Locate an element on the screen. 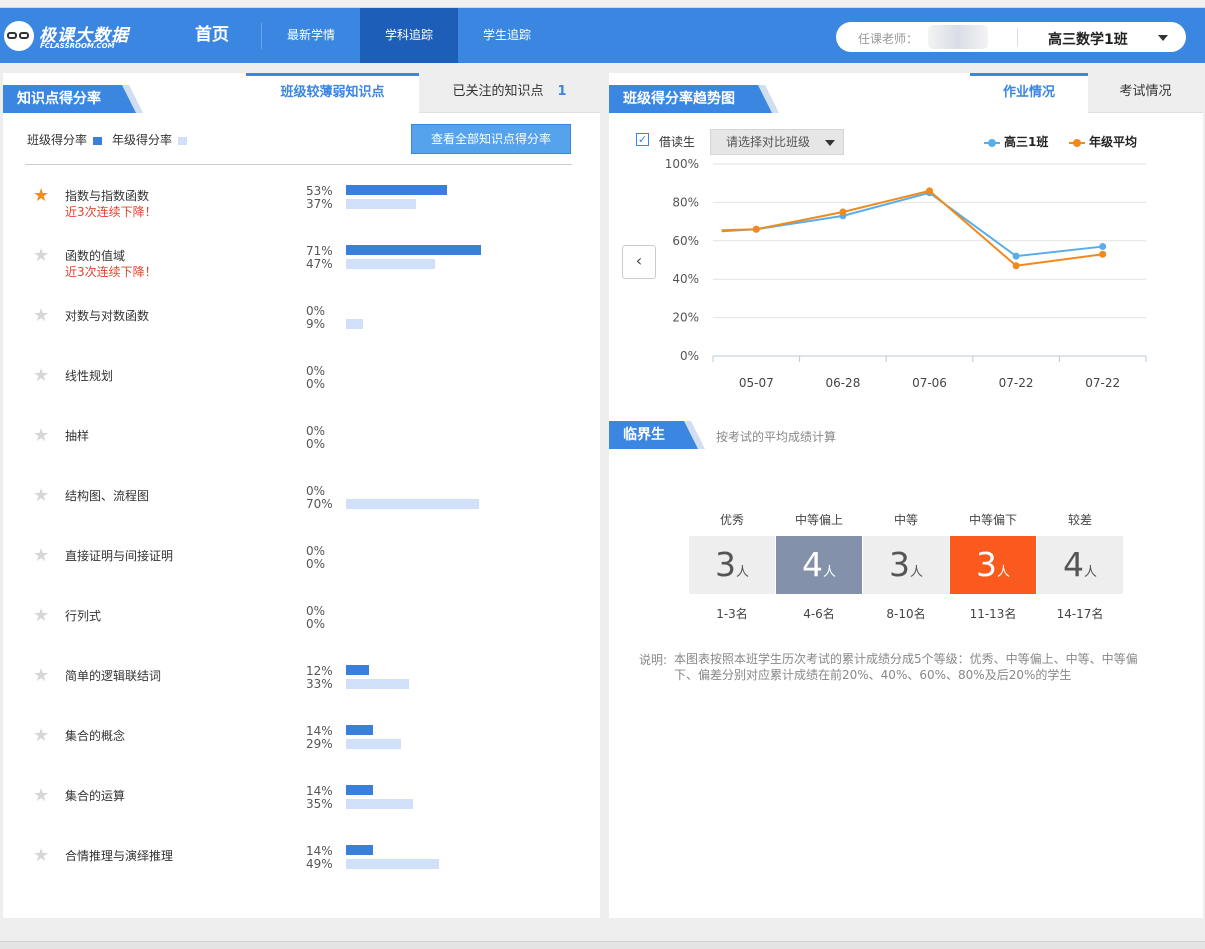  knowledge-point-row: ★ 简单的逻辑联结词 12% 33% is located at coordinates (301, 695).